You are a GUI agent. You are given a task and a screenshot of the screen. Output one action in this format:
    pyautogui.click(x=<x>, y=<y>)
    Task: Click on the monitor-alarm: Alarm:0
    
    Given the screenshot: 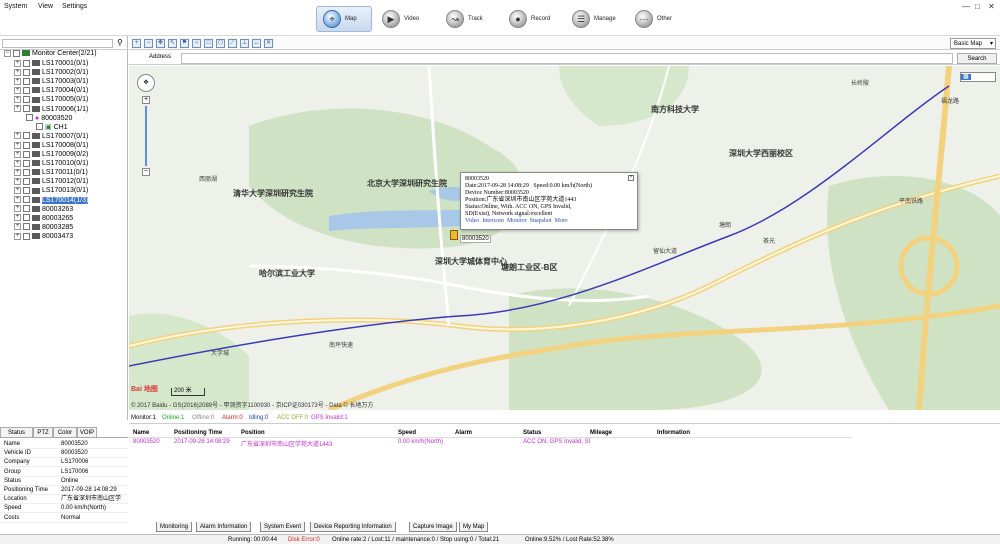 What is the action you would take?
    pyautogui.click(x=232, y=418)
    